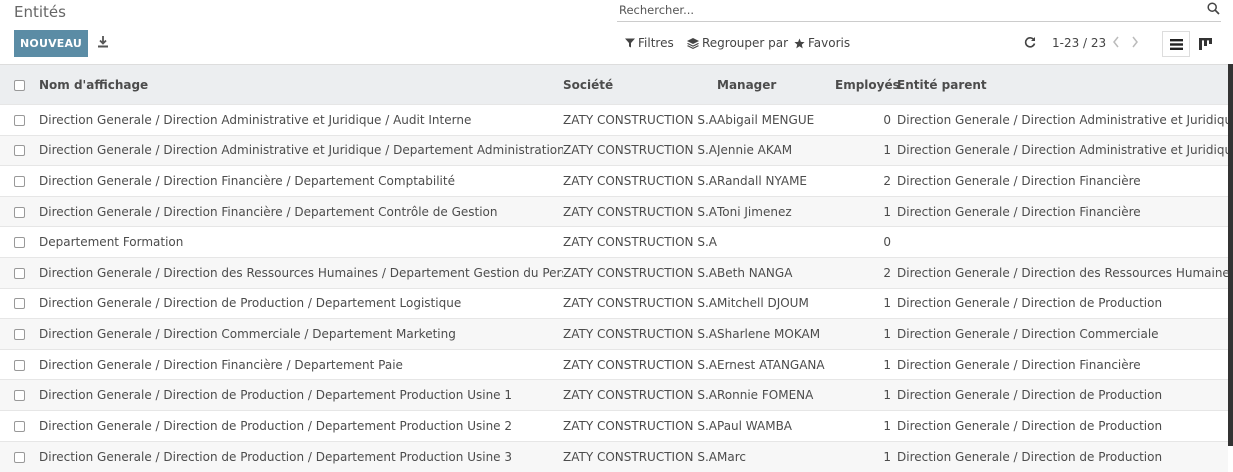 This screenshot has width=1233, height=472. What do you see at coordinates (745, 43) in the screenshot?
I see `group-by-label: Regrouper par` at bounding box center [745, 43].